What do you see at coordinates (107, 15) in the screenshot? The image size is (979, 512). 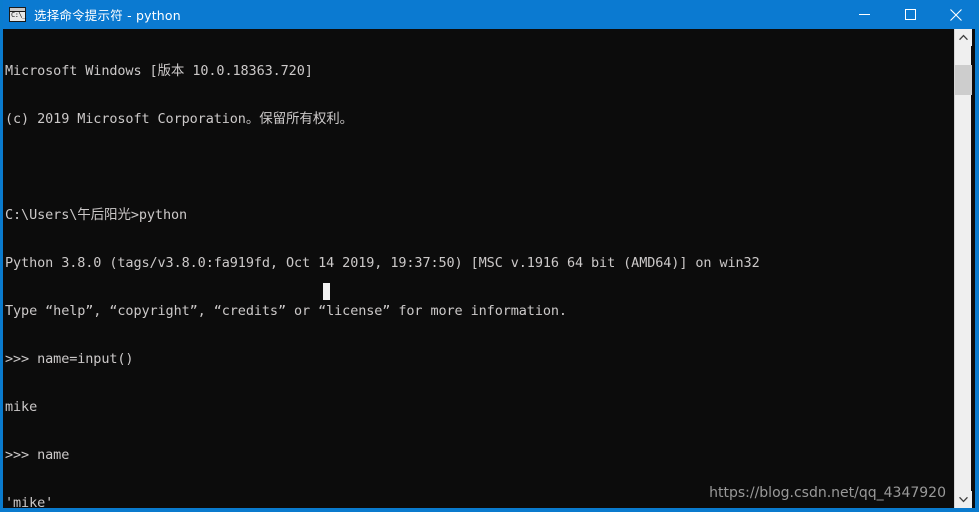 I see `window-title: 选择命令提示符 - python` at bounding box center [107, 15].